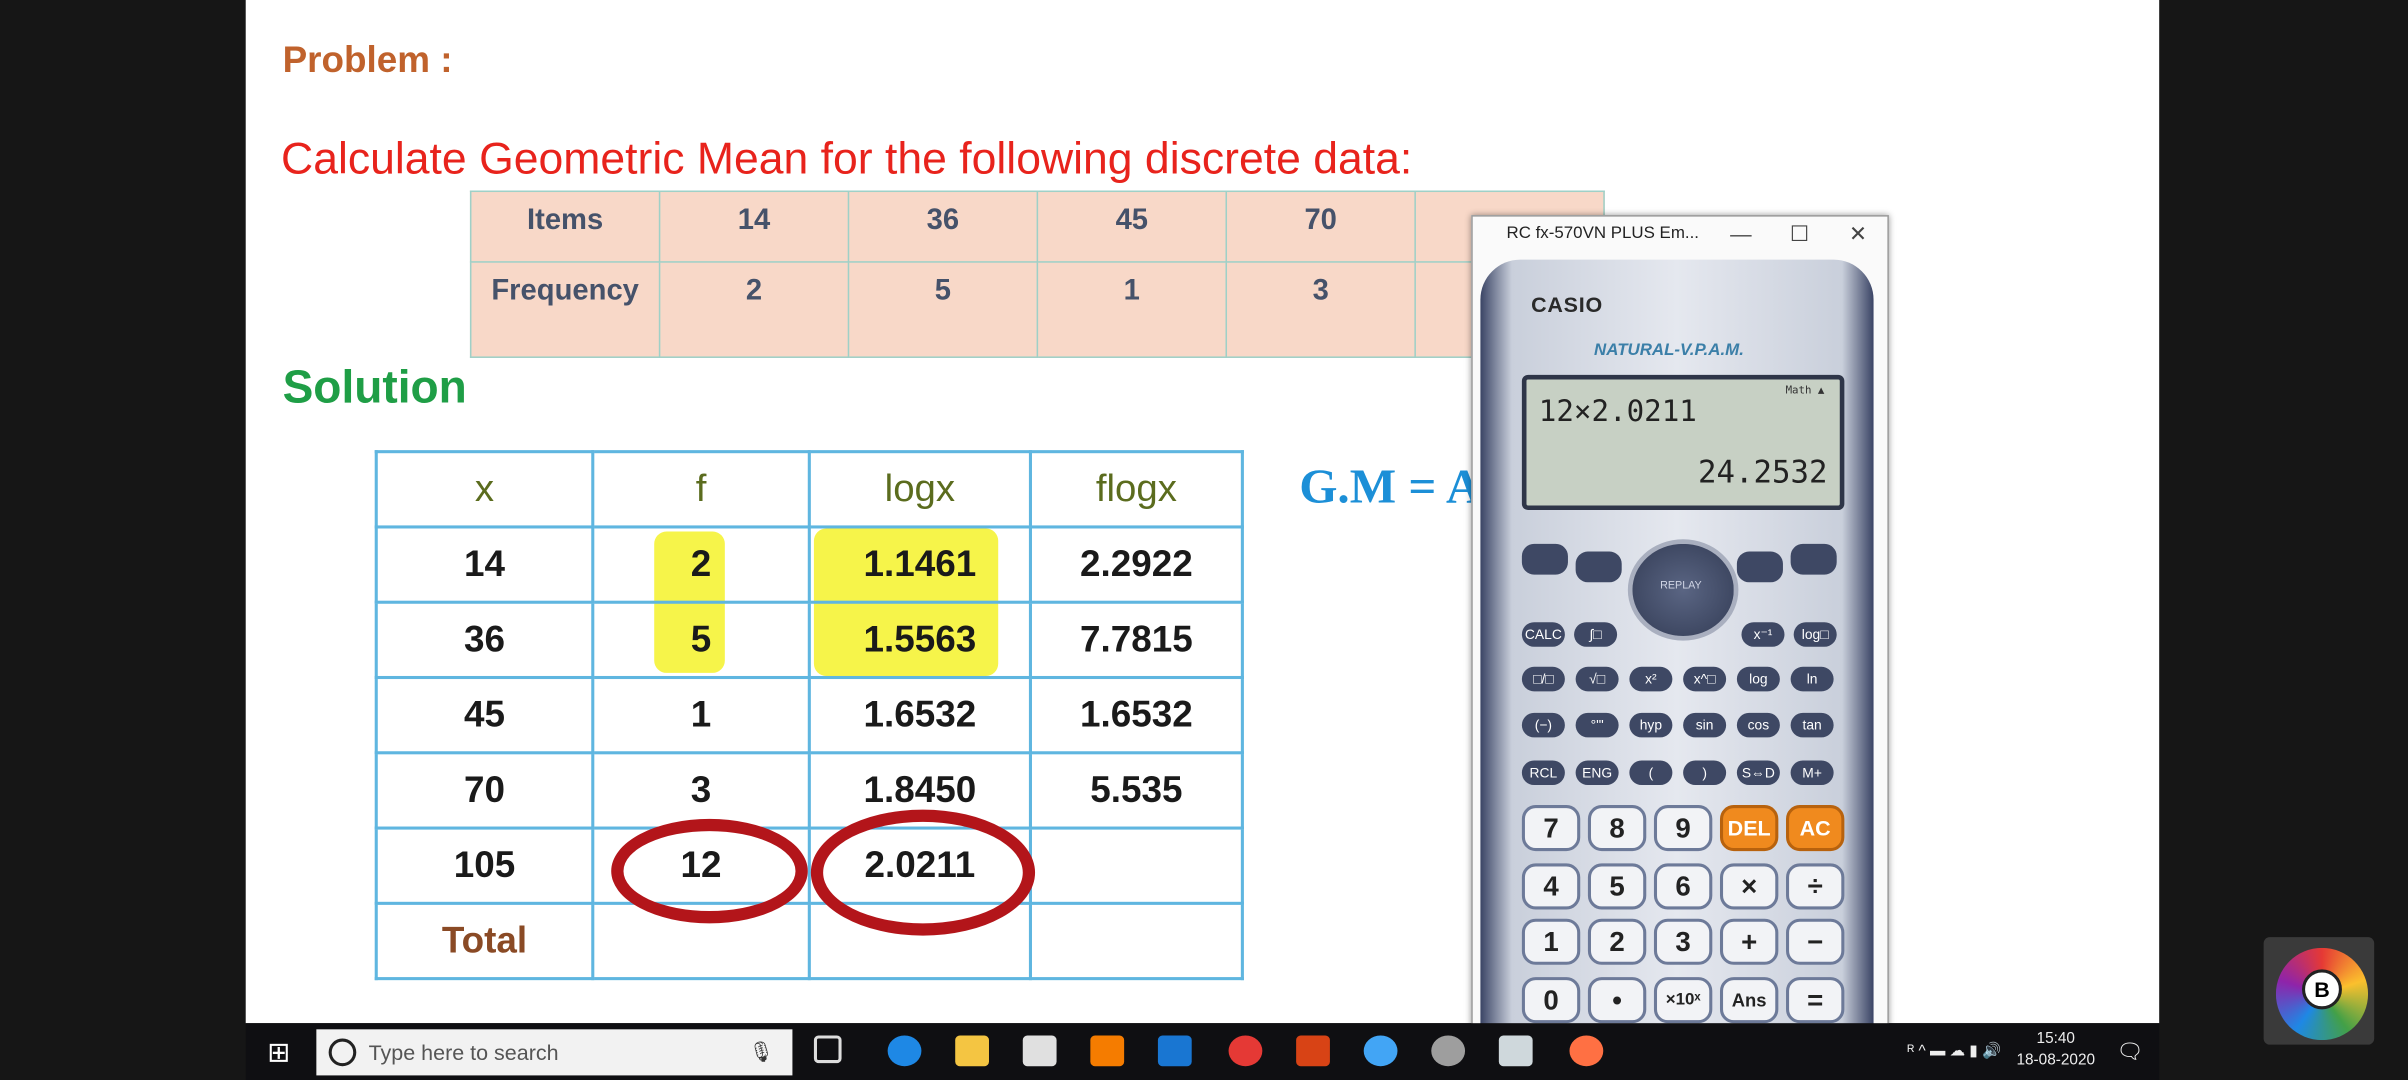 The image size is (2408, 1080). I want to click on key-square: x², so click(1651, 679).